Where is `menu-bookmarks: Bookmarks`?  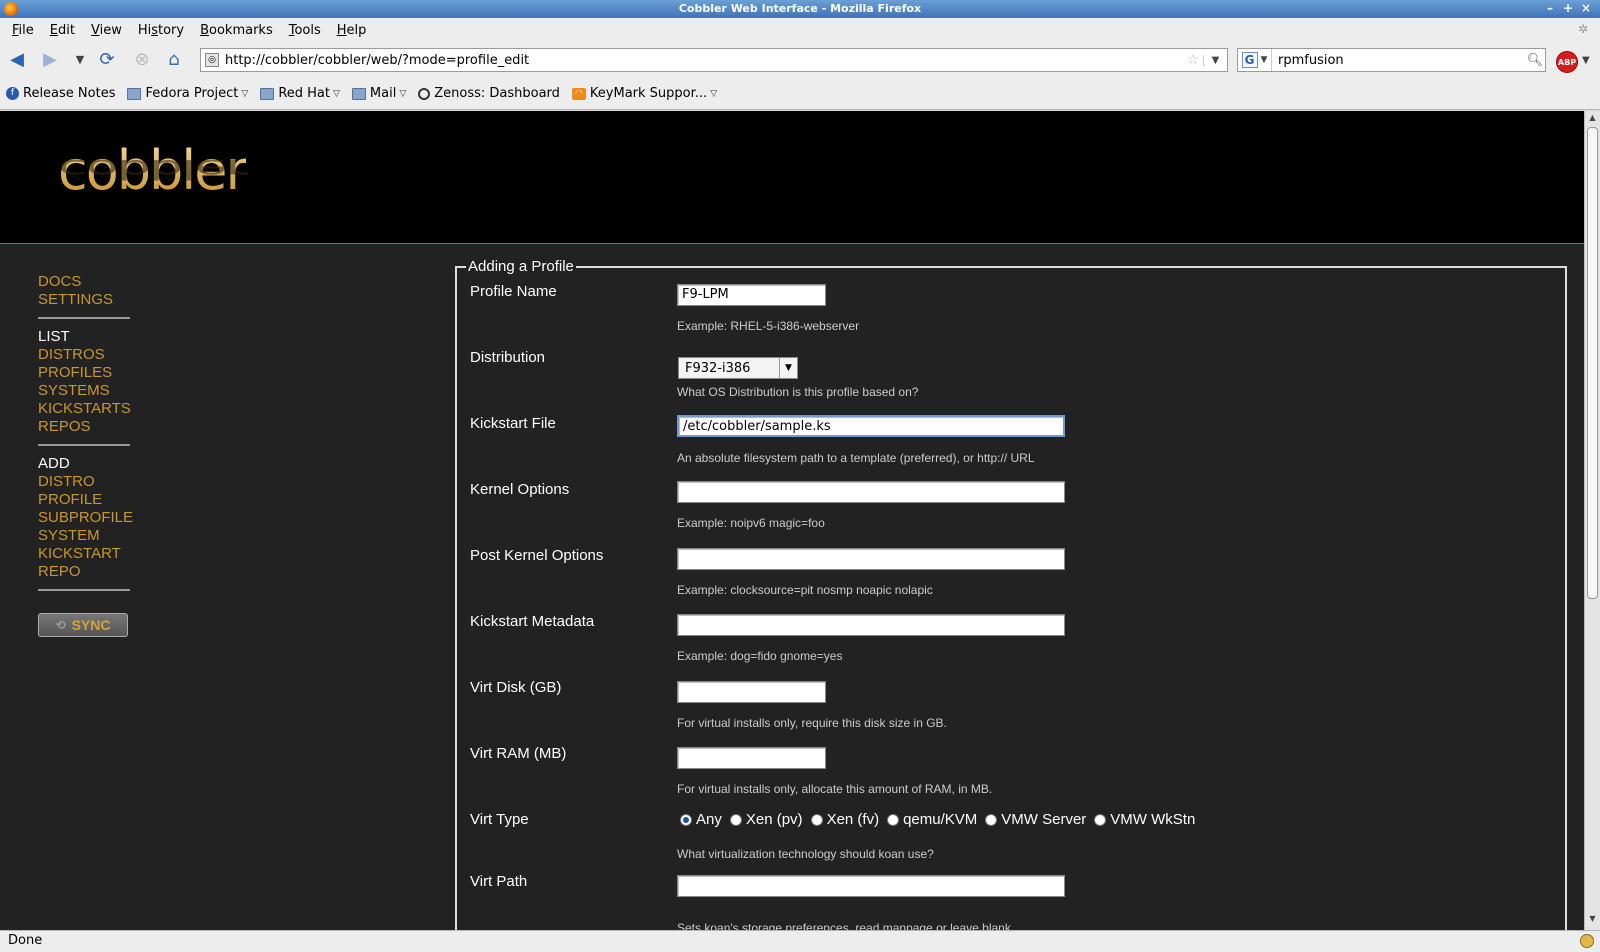 menu-bookmarks: Bookmarks is located at coordinates (236, 30).